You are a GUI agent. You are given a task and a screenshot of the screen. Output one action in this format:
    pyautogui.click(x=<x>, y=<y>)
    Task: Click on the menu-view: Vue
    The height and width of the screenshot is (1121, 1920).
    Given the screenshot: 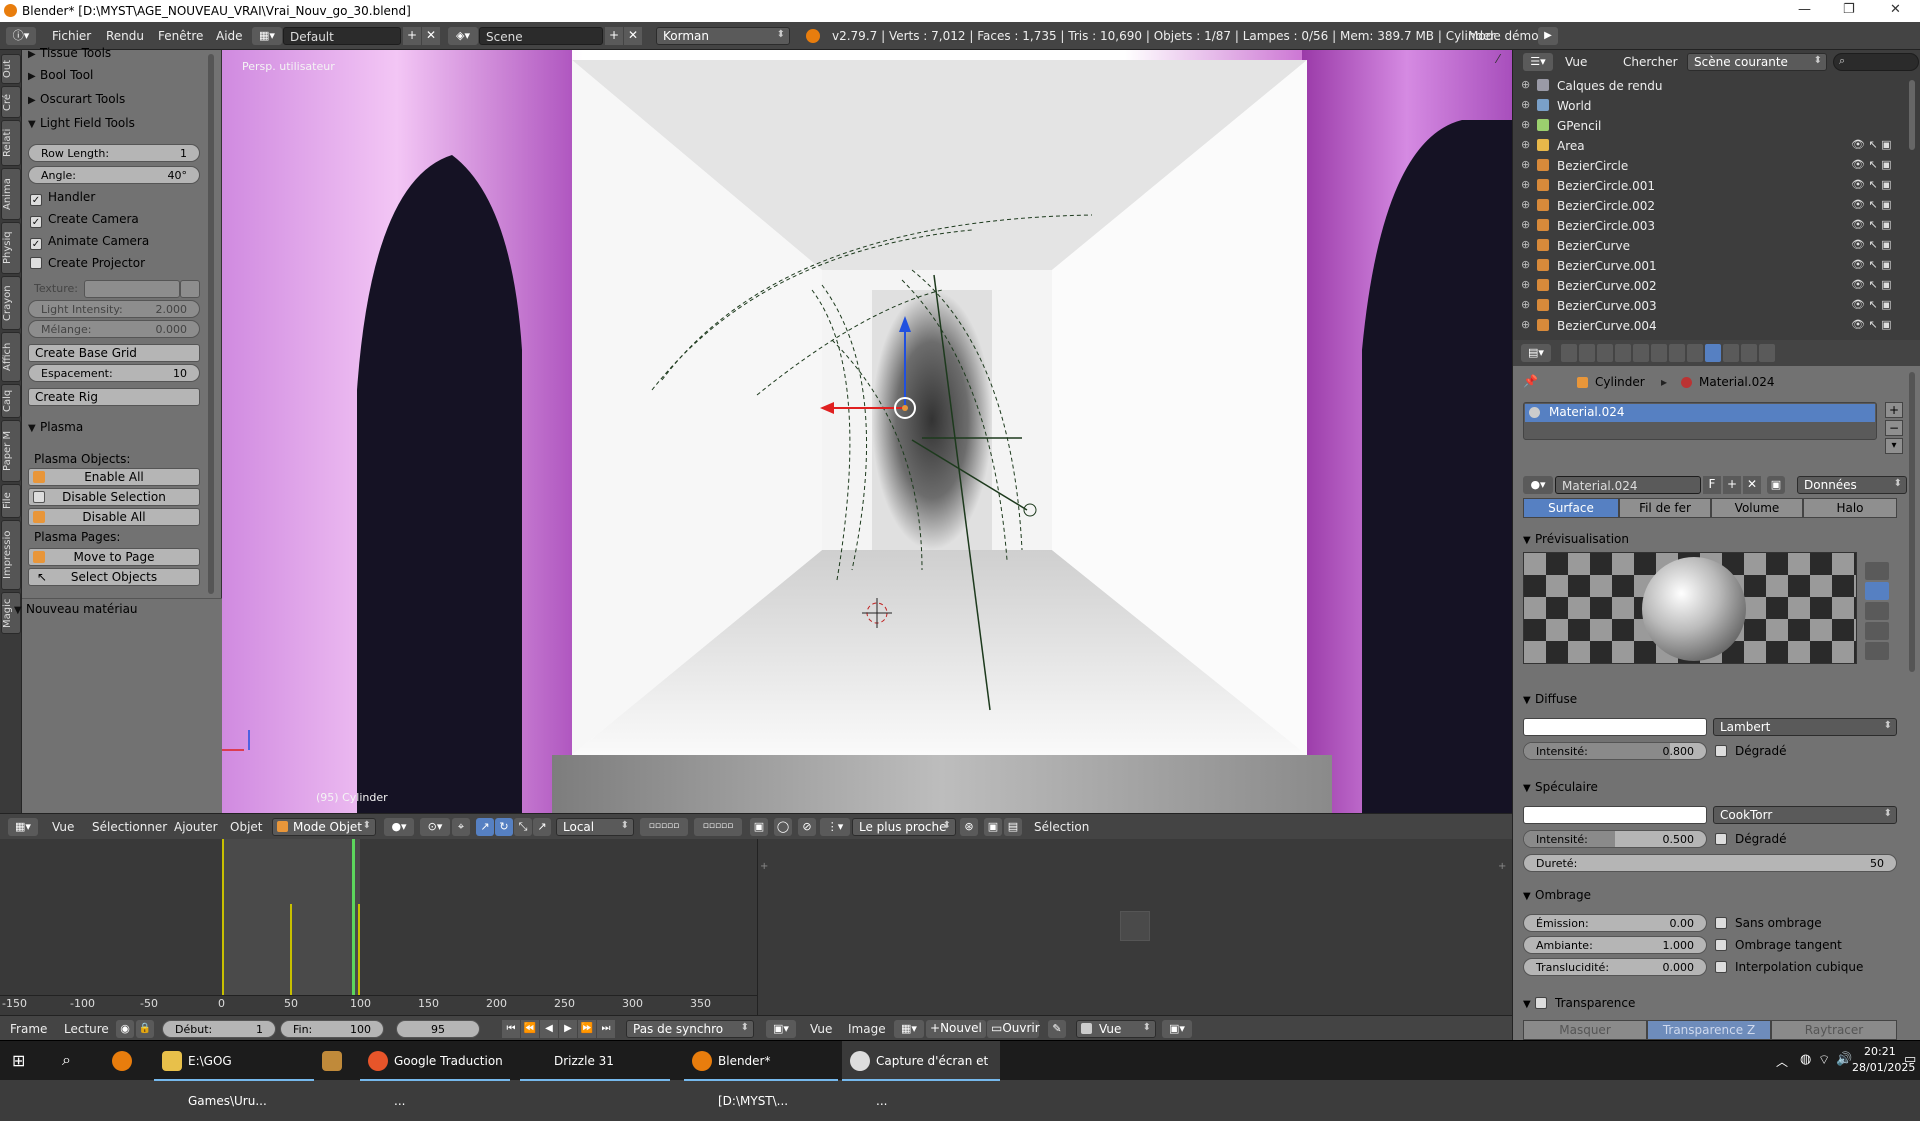 What is the action you would take?
    pyautogui.click(x=63, y=827)
    